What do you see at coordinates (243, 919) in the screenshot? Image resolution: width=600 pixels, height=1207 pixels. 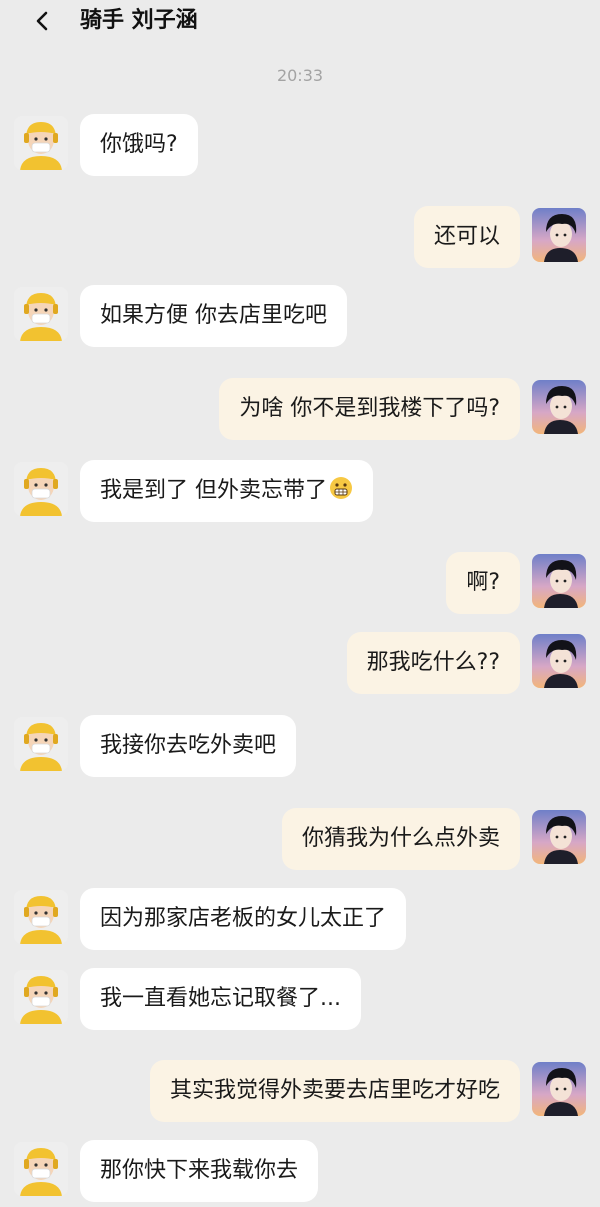 I see `message-bubble: 因为那家店老板的女儿太正了` at bounding box center [243, 919].